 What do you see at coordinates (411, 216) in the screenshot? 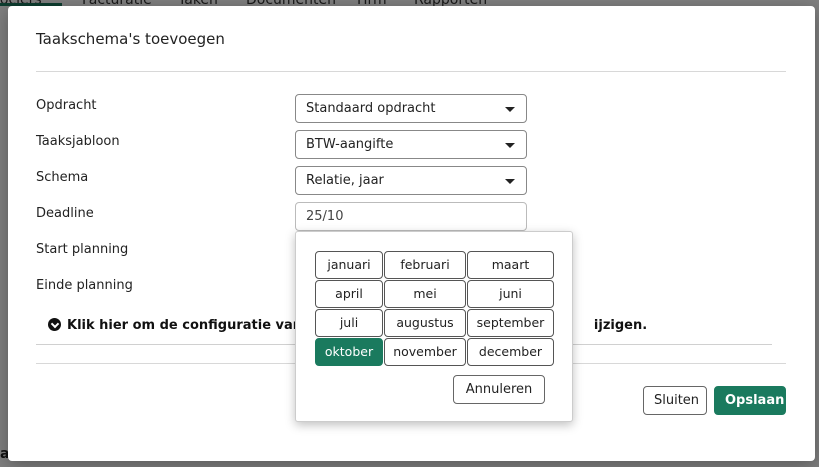
I see `deadline-input: 25/10` at bounding box center [411, 216].